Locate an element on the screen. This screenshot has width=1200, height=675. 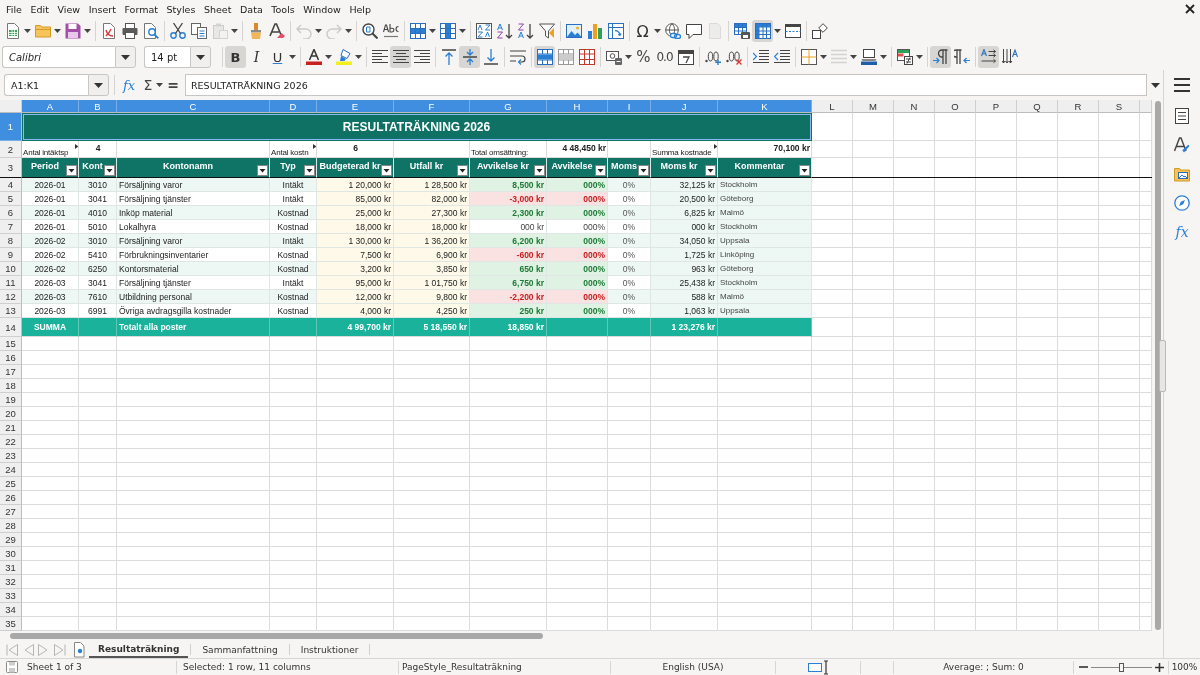
properties-icon is located at coordinates (1182, 116).